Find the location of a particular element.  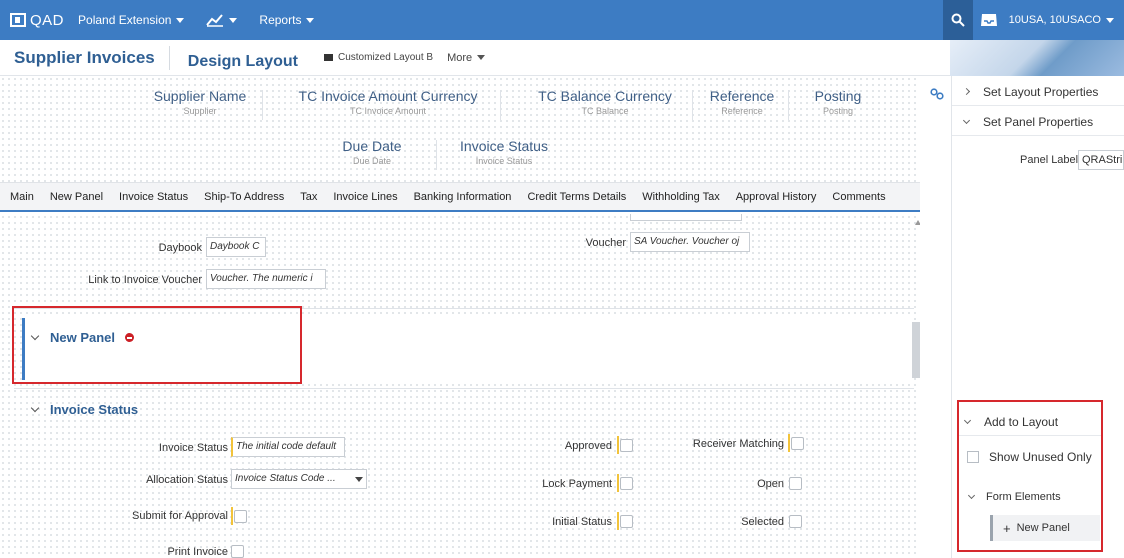

panel-label-input: QRAString is located at coordinates (1101, 160).